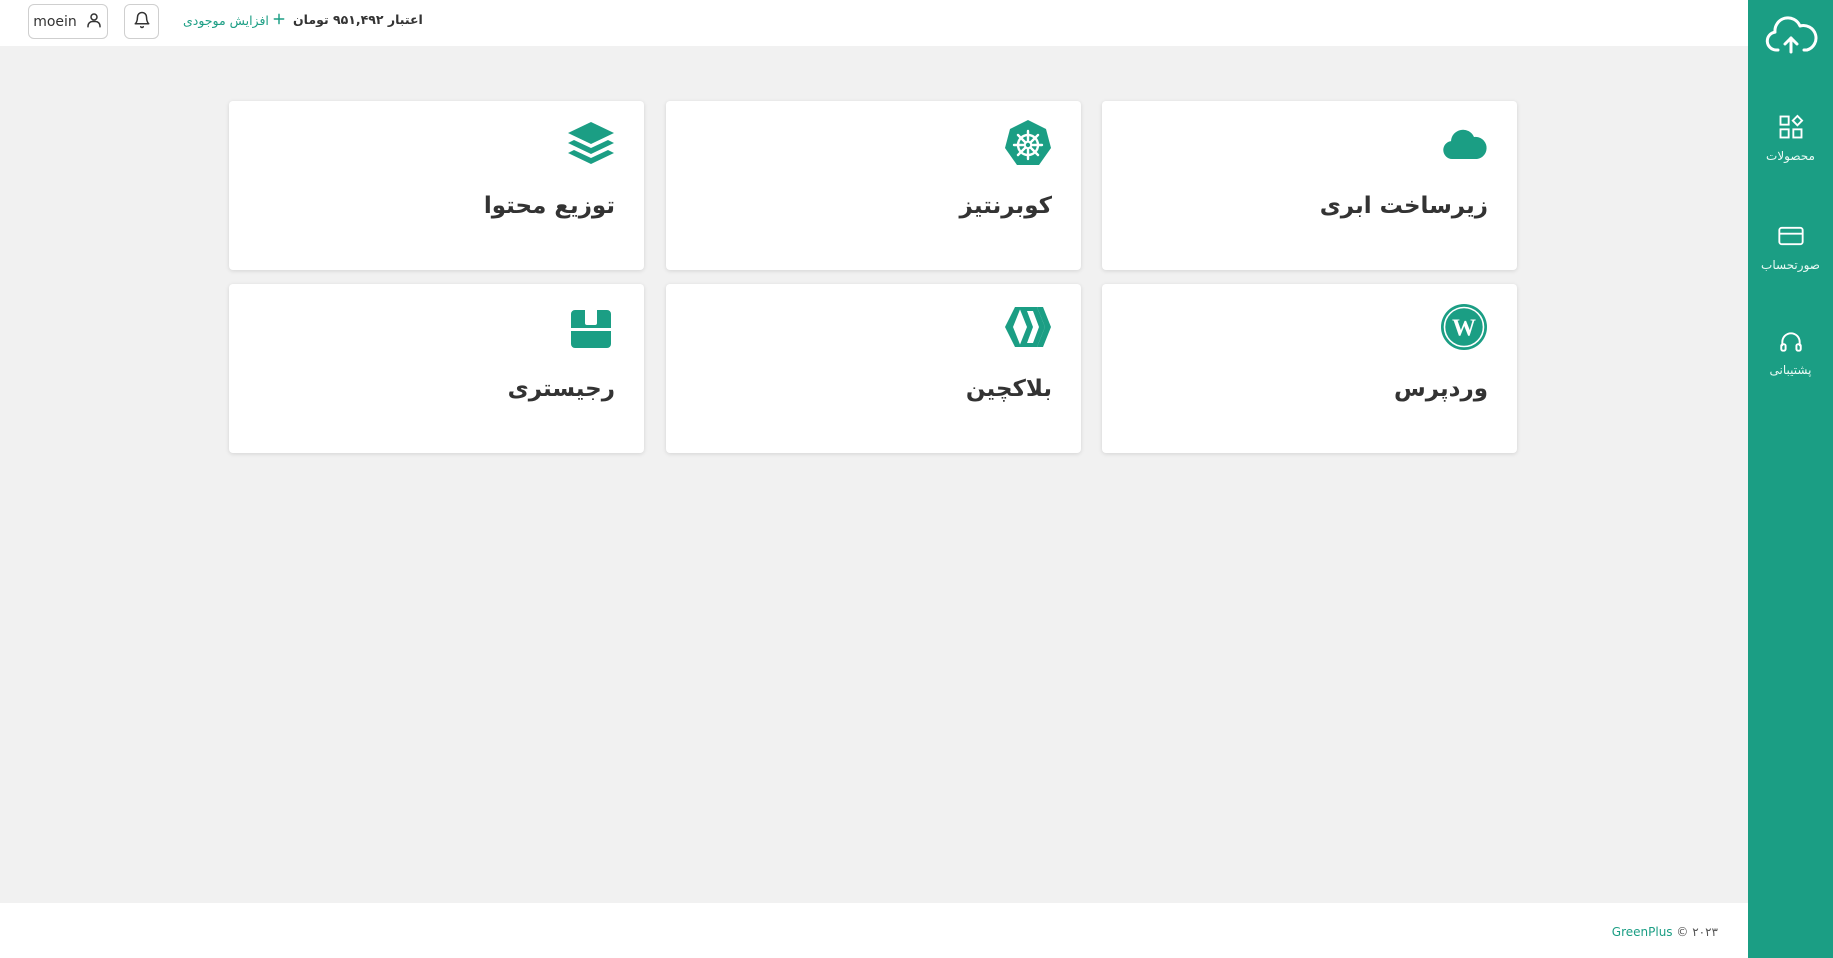 This screenshot has width=1833, height=958. Describe the element at coordinates (55, 21) in the screenshot. I see `username: moein` at that location.